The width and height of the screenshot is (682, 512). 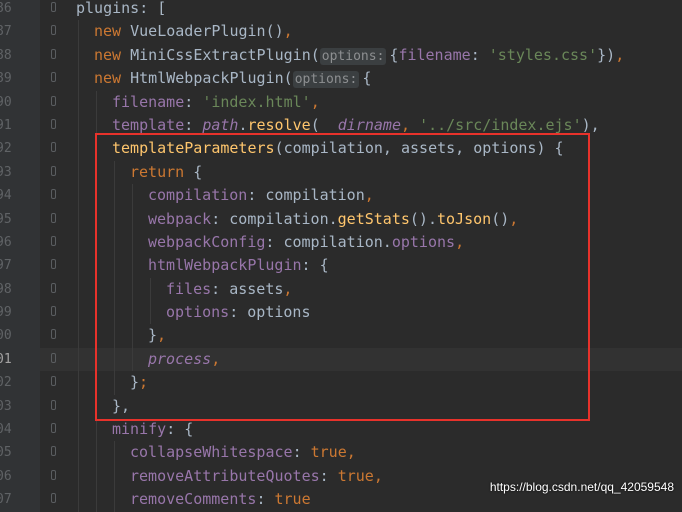 What do you see at coordinates (193, 148) in the screenshot?
I see `code-token: templateParameters` at bounding box center [193, 148].